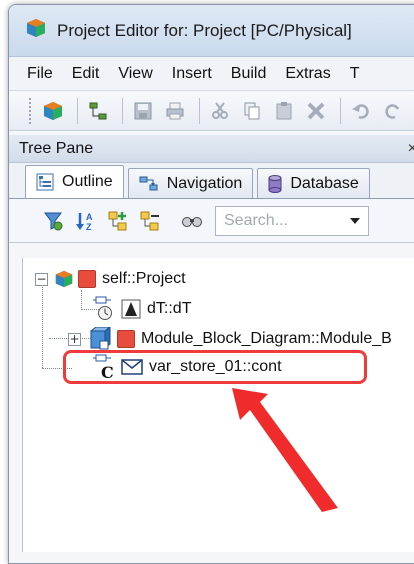  I want to click on menu-tools: T, so click(355, 74).